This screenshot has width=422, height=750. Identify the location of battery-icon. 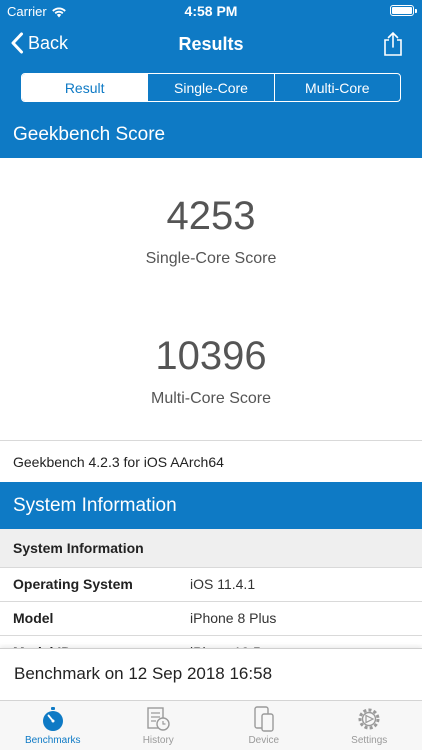
(403, 10).